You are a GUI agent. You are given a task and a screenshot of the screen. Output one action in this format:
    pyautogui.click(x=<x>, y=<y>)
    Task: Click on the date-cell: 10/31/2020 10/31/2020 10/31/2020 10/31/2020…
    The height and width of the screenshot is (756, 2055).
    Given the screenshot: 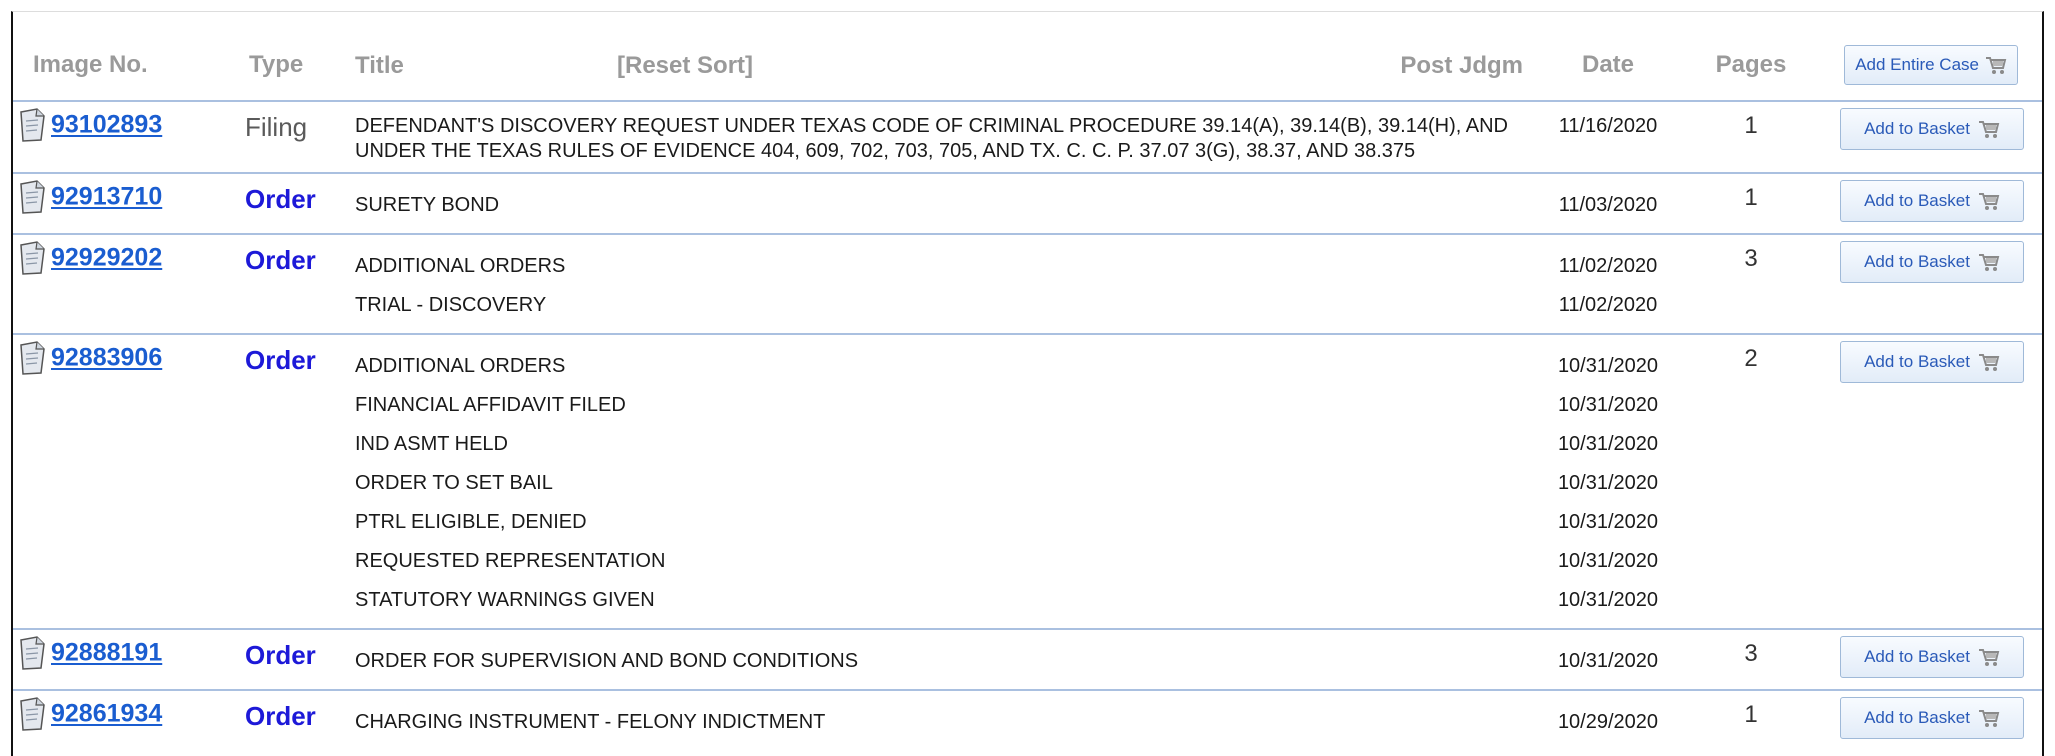 What is the action you would take?
    pyautogui.click(x=1608, y=481)
    